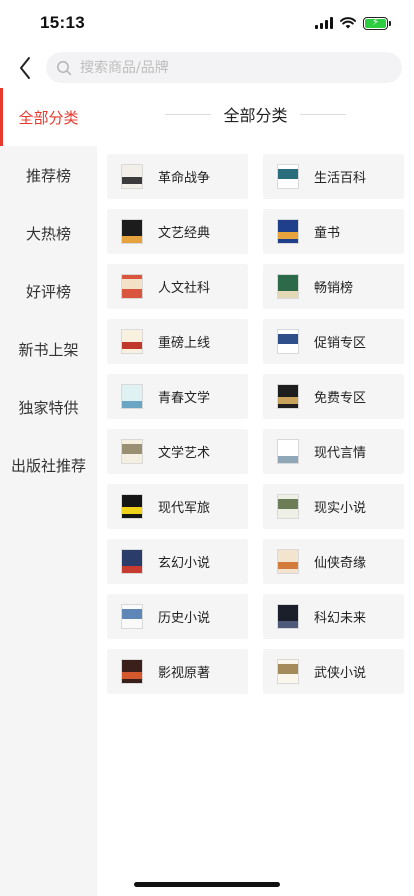 The image size is (414, 896). What do you see at coordinates (340, 178) in the screenshot?
I see `category-label: 生活百科` at bounding box center [340, 178].